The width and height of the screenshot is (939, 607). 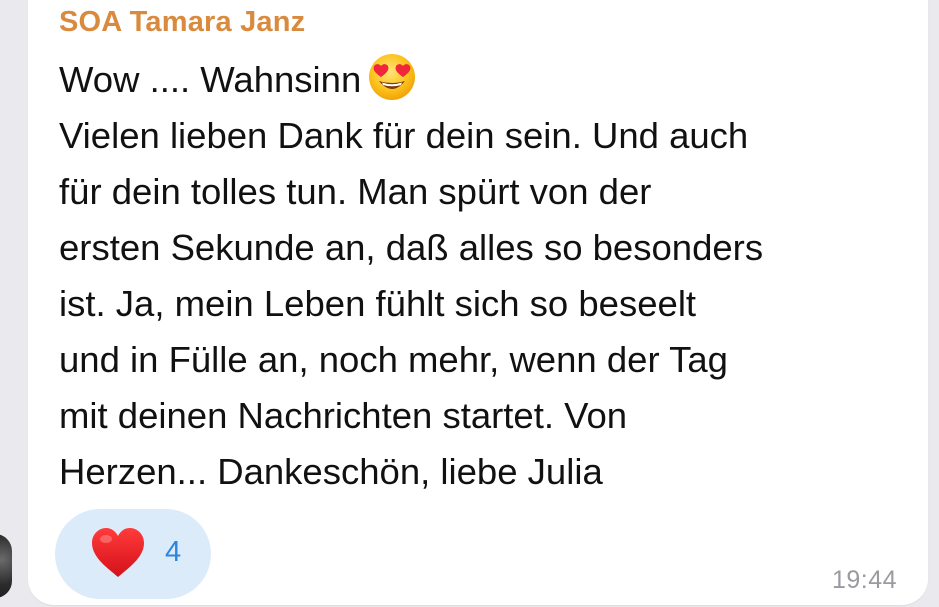 I want to click on message-line: für dein tolles tun. Man spürt von der, so click(x=355, y=191).